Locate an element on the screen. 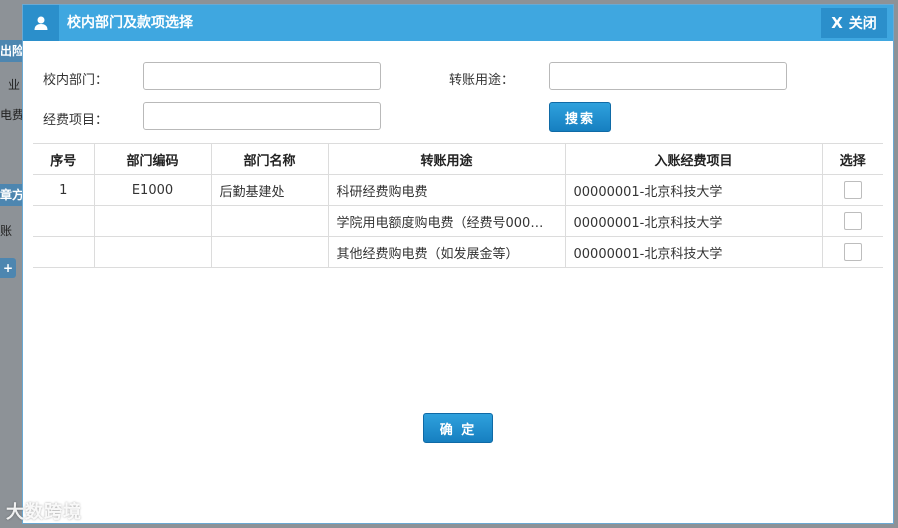 The height and width of the screenshot is (528, 898). project-input is located at coordinates (262, 116).